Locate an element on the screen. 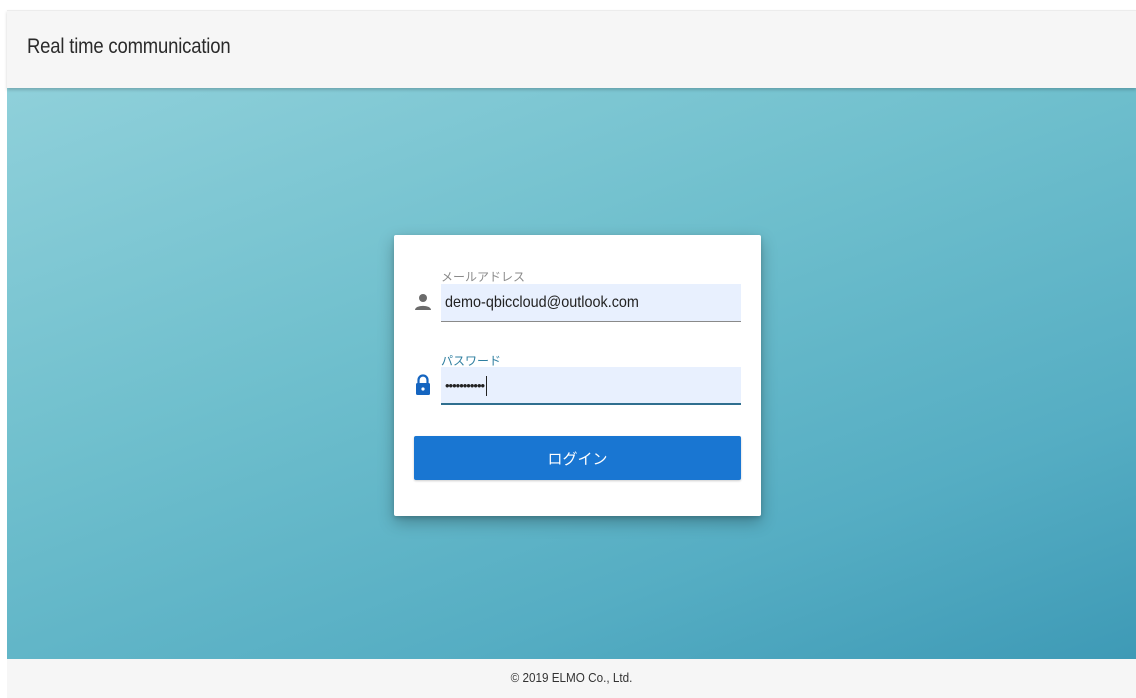 The image size is (1136, 698). login-button: ログイン is located at coordinates (577, 458).